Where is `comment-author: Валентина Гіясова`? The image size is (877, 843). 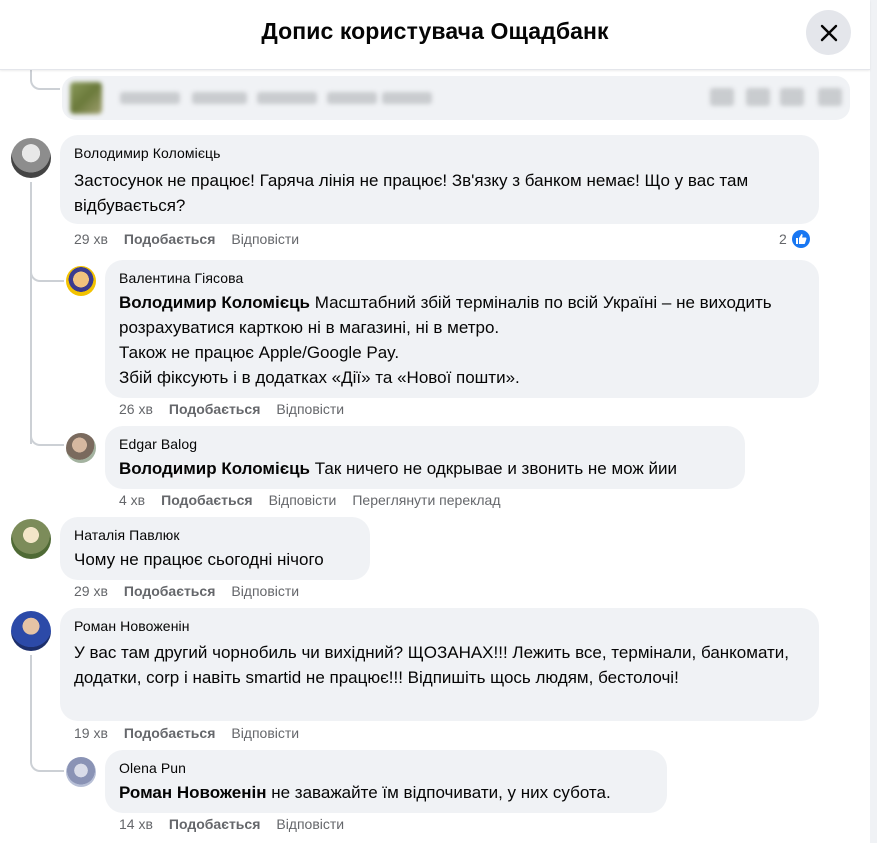
comment-author: Валентина Гіясова is located at coordinates (462, 278).